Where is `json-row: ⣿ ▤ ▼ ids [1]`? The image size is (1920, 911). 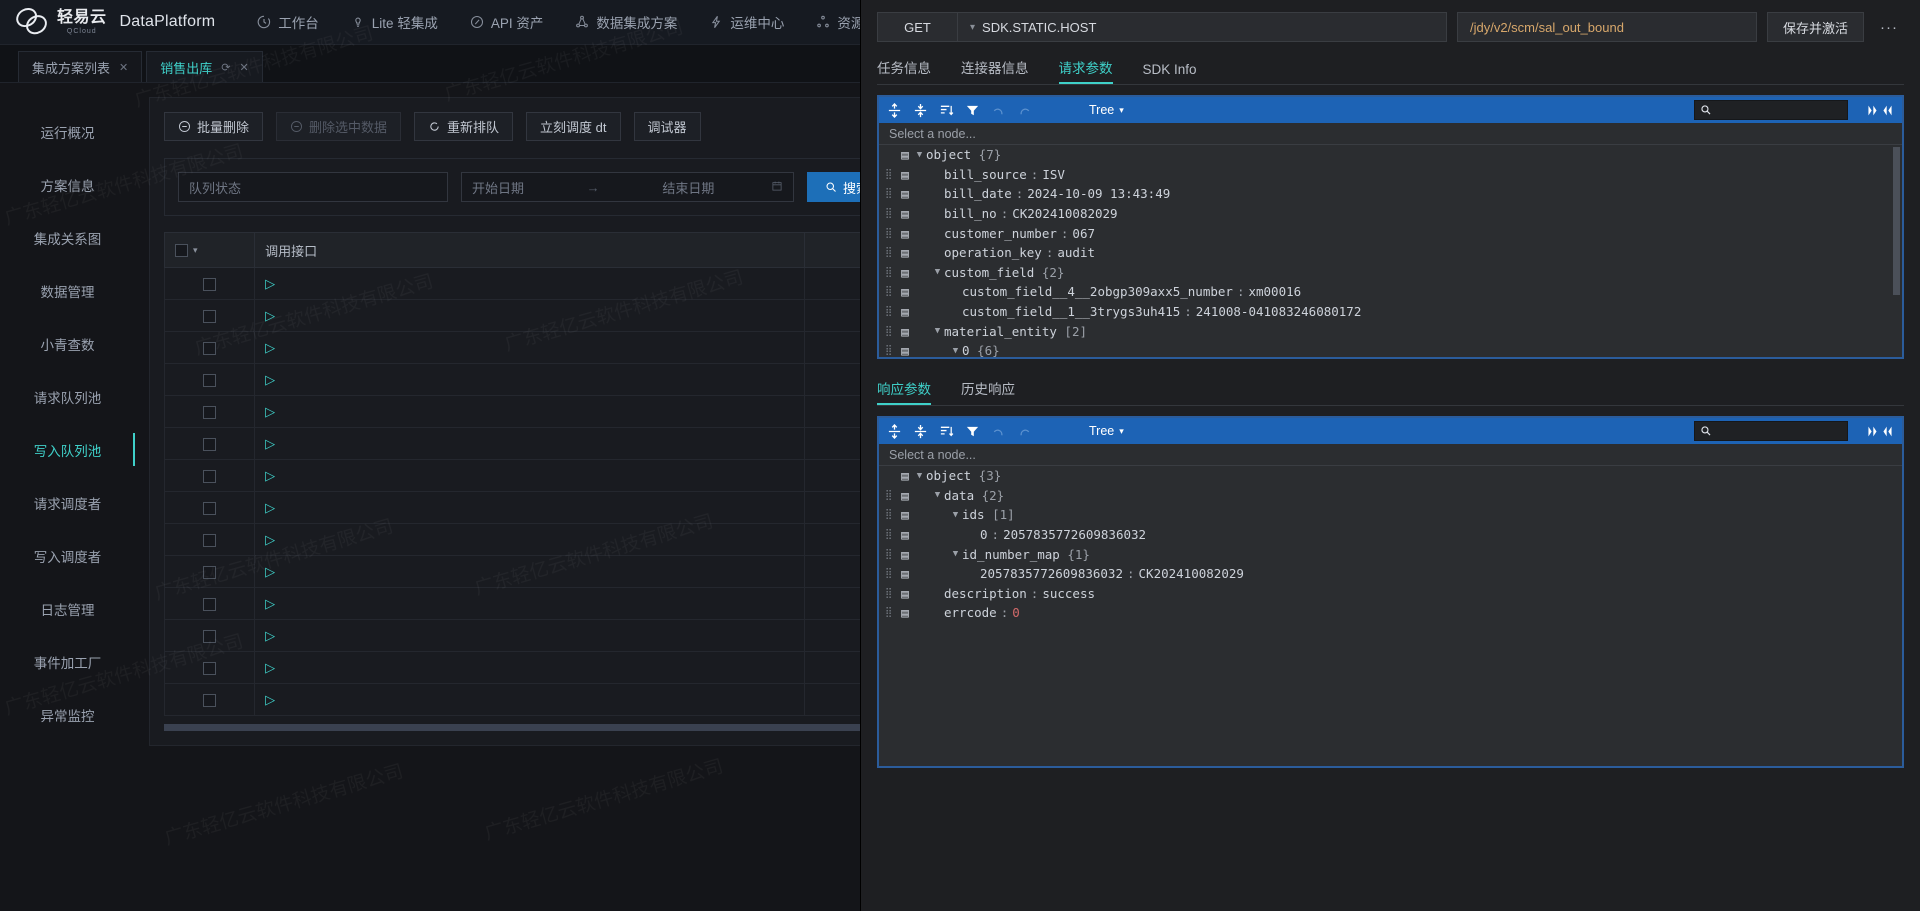
json-row: ⣿ ▤ ▼ ids [1] is located at coordinates (1390, 515).